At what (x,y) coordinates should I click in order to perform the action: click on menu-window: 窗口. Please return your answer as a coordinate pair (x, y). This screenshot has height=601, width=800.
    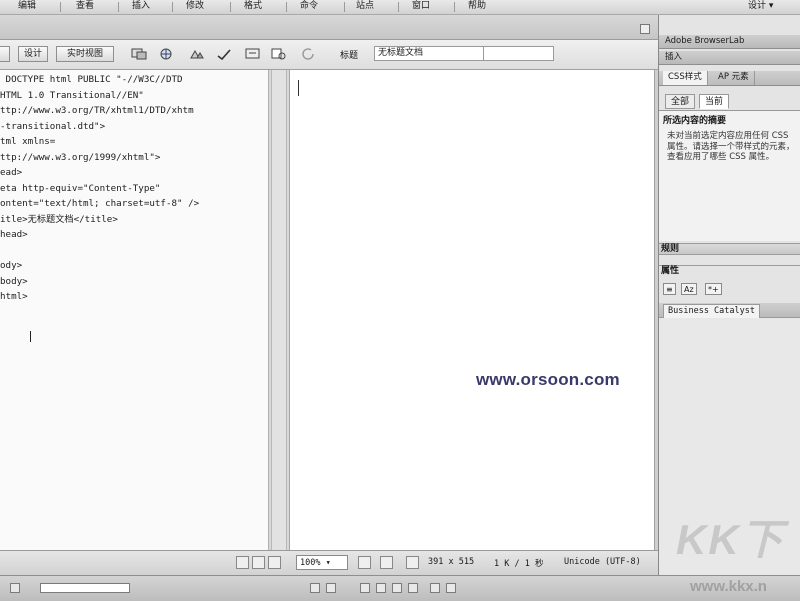
    Looking at the image, I should click on (421, 7).